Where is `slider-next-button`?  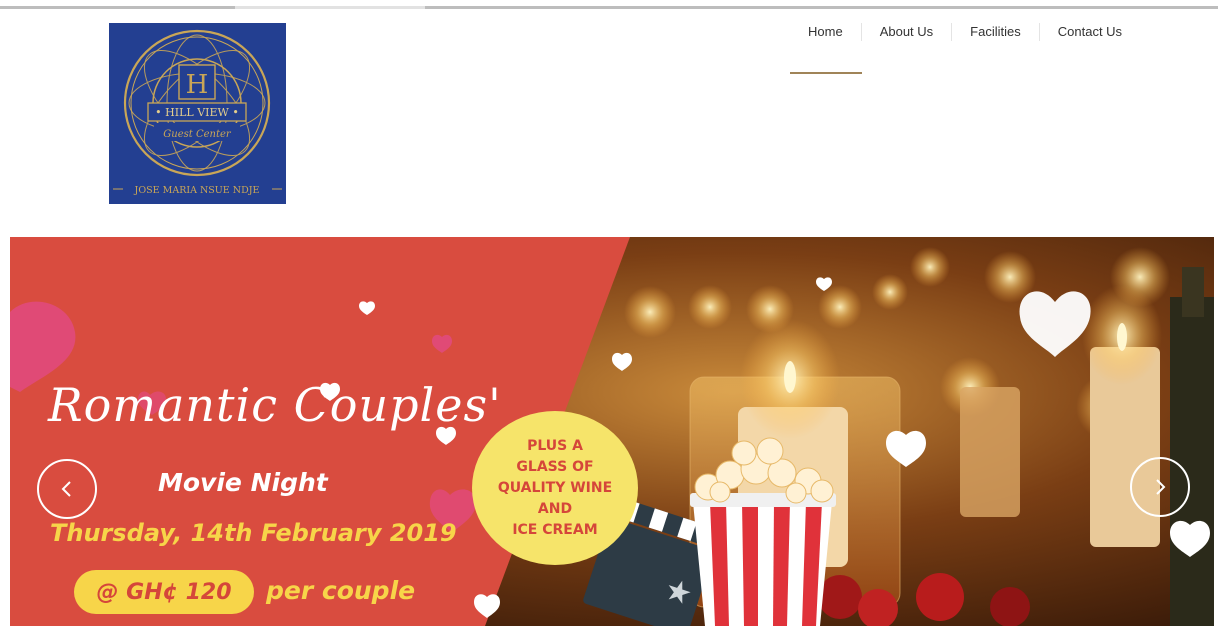
slider-next-button is located at coordinates (1160, 487).